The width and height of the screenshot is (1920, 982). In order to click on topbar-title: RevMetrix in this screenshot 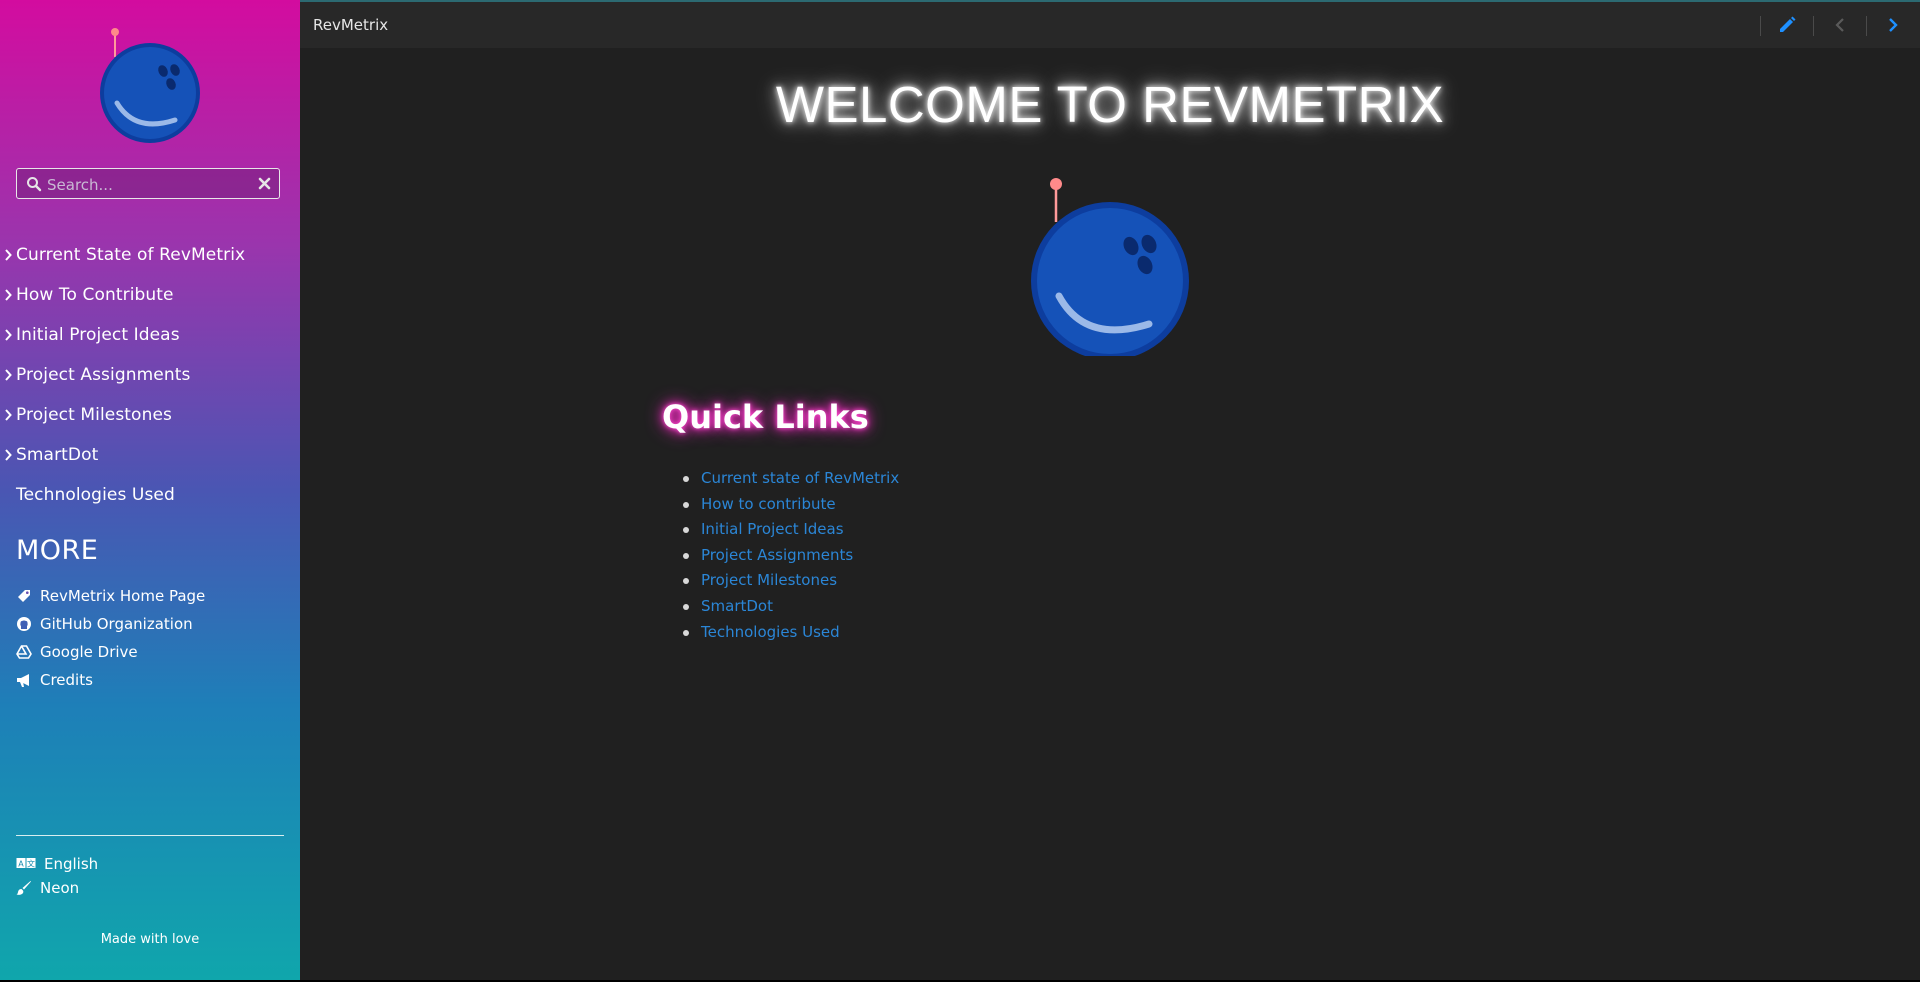, I will do `click(350, 25)`.